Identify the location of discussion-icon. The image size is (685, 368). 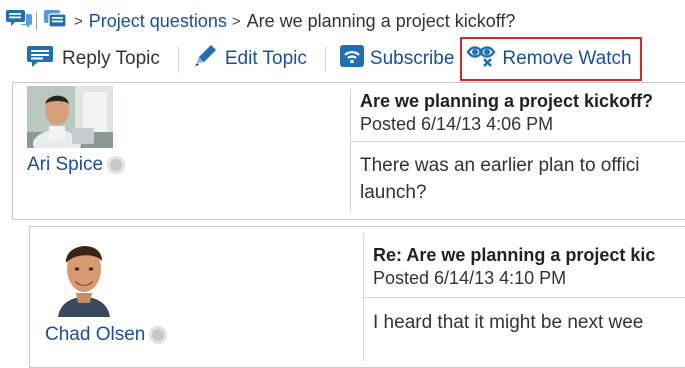
(19, 21).